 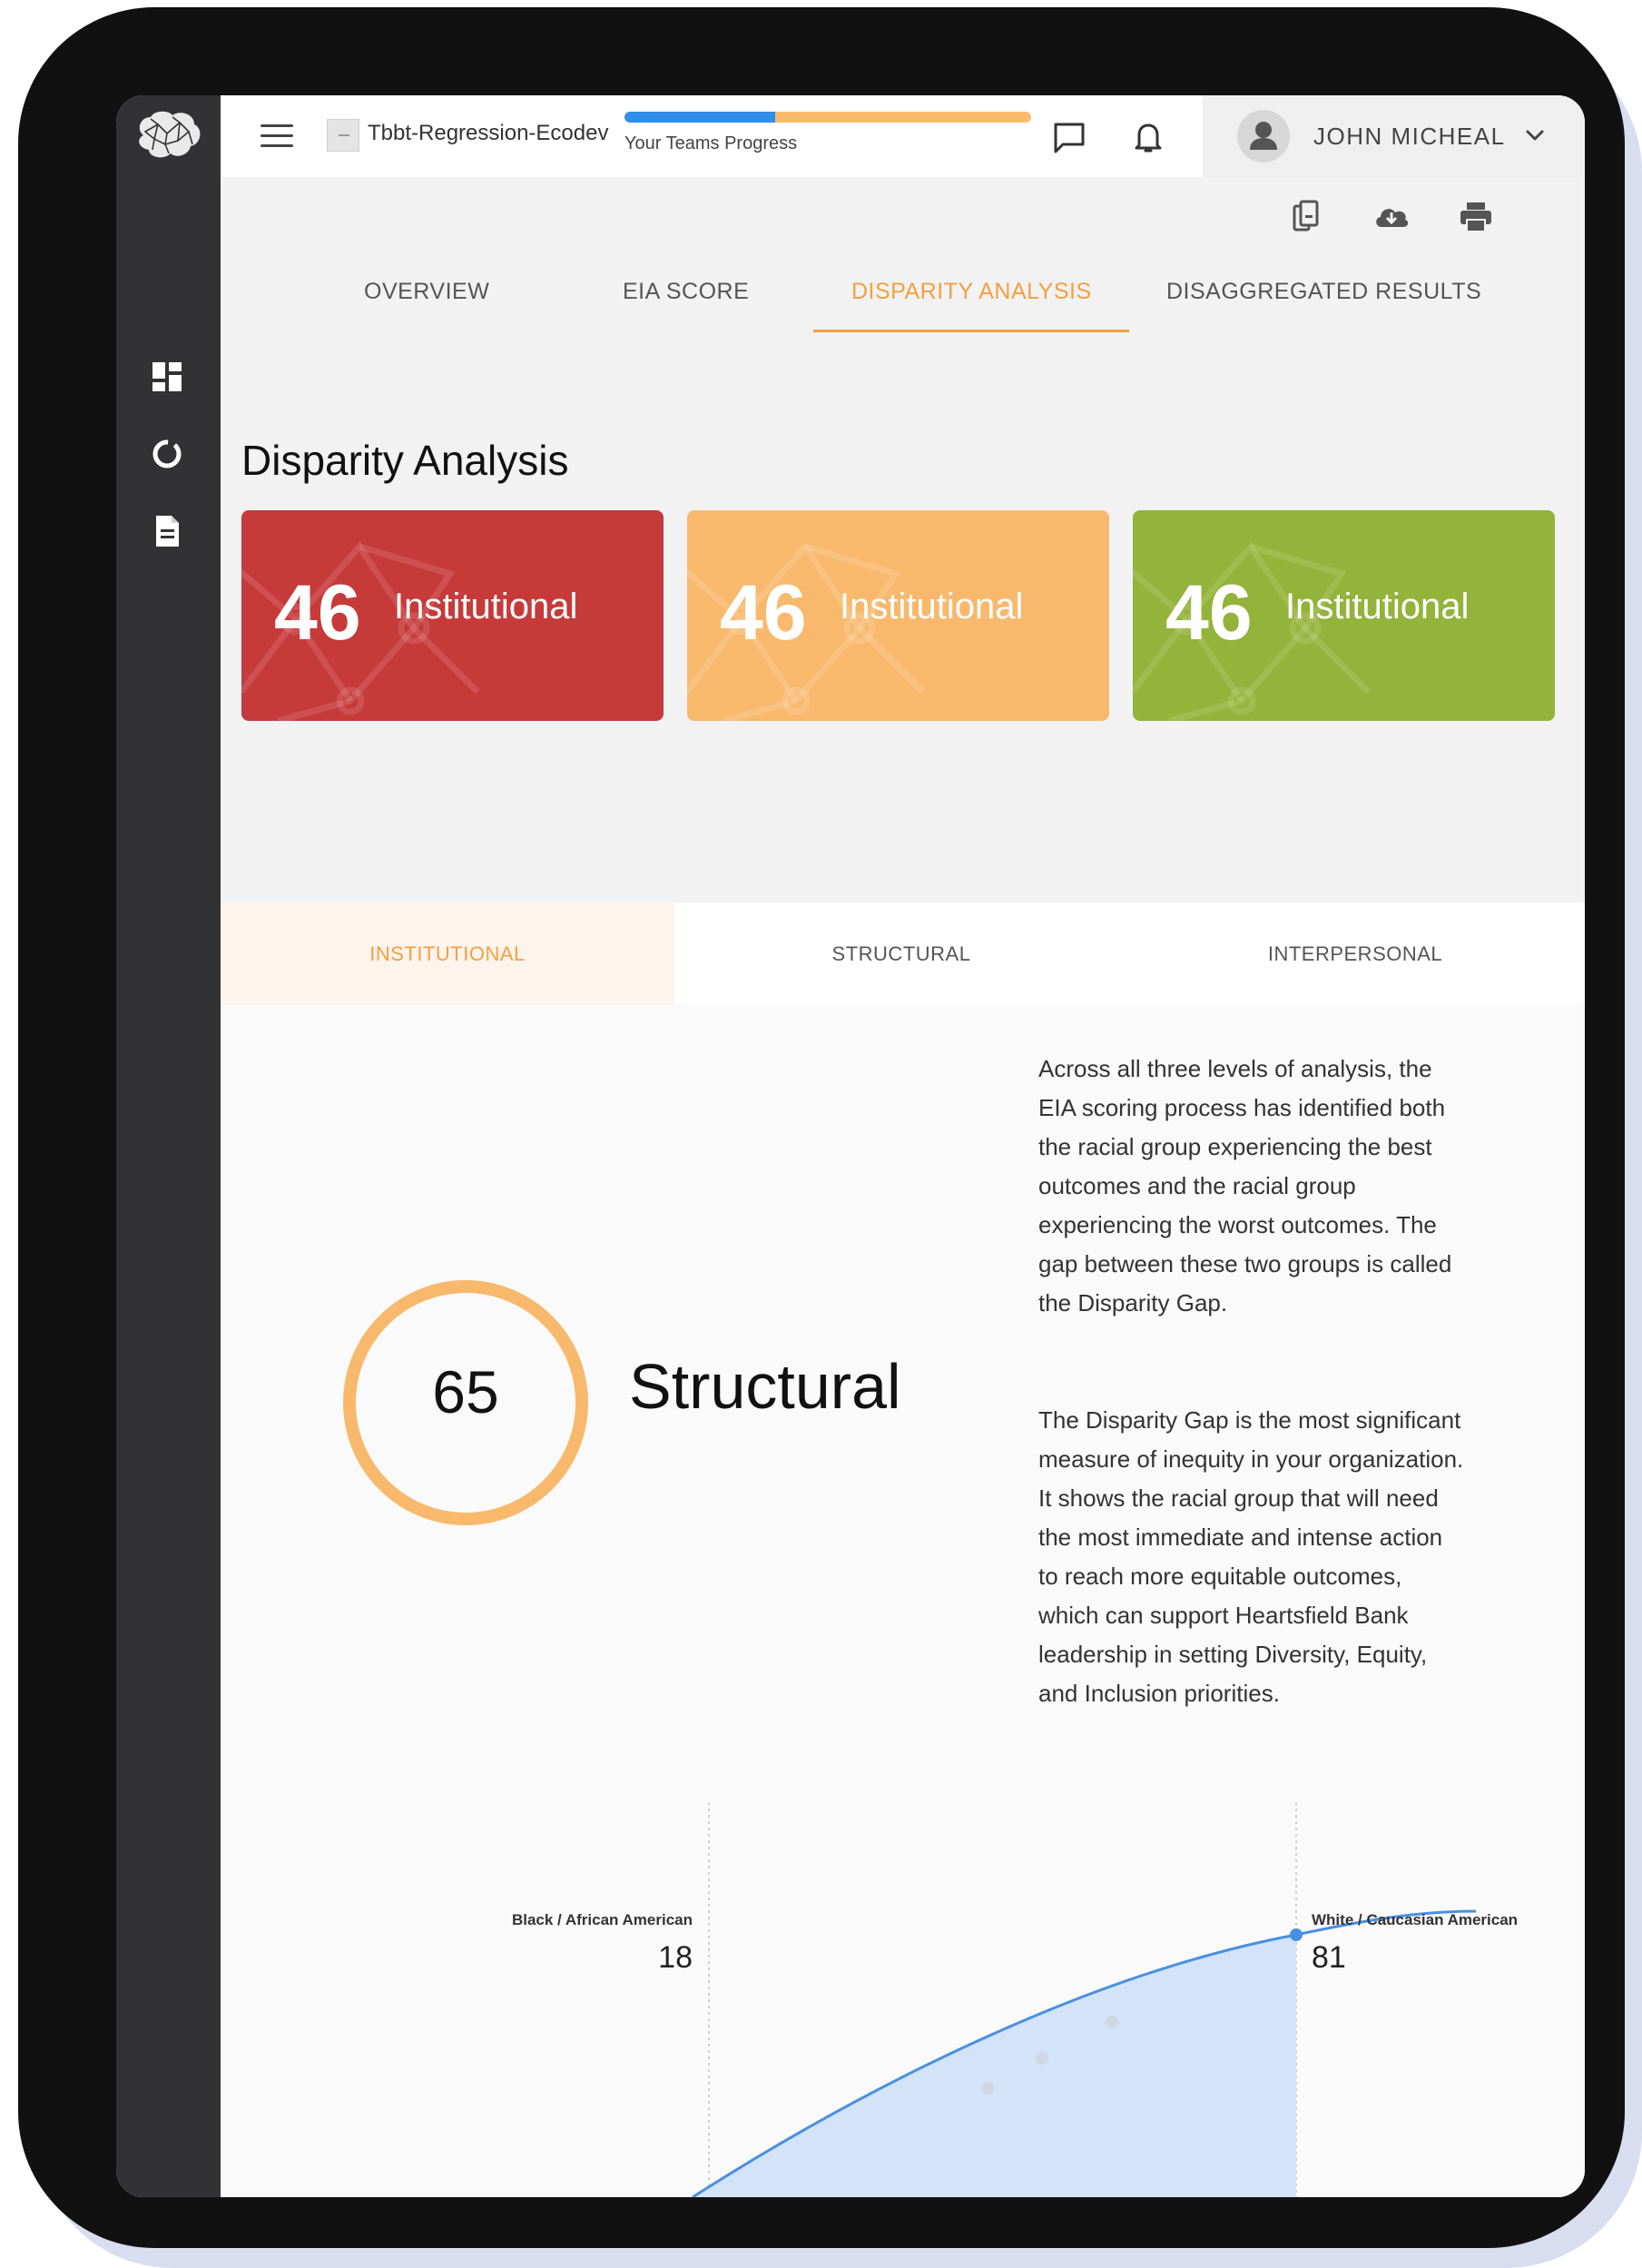 I want to click on high-group-label: White / Caucasian American, so click(x=1415, y=1919).